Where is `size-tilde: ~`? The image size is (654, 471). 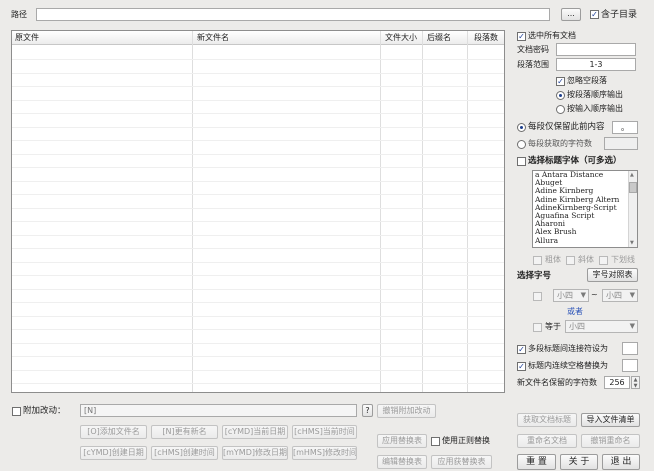
size-tilde: ~ is located at coordinates (594, 294).